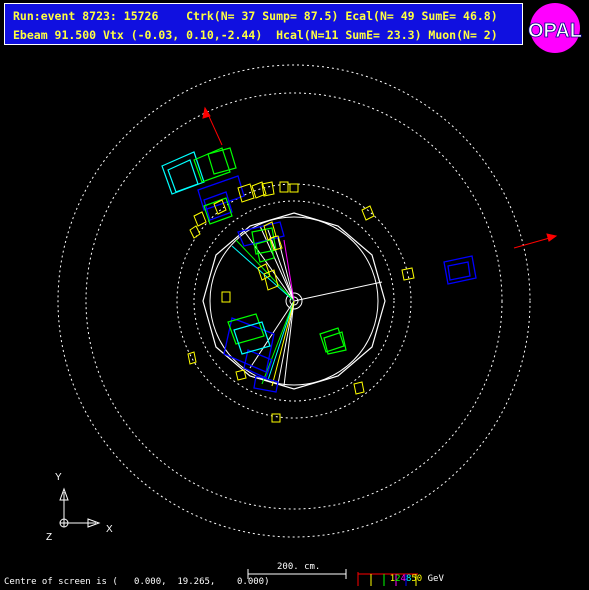 This screenshot has width=589, height=590. I want to click on opal-logo: OPAL, so click(555, 28).